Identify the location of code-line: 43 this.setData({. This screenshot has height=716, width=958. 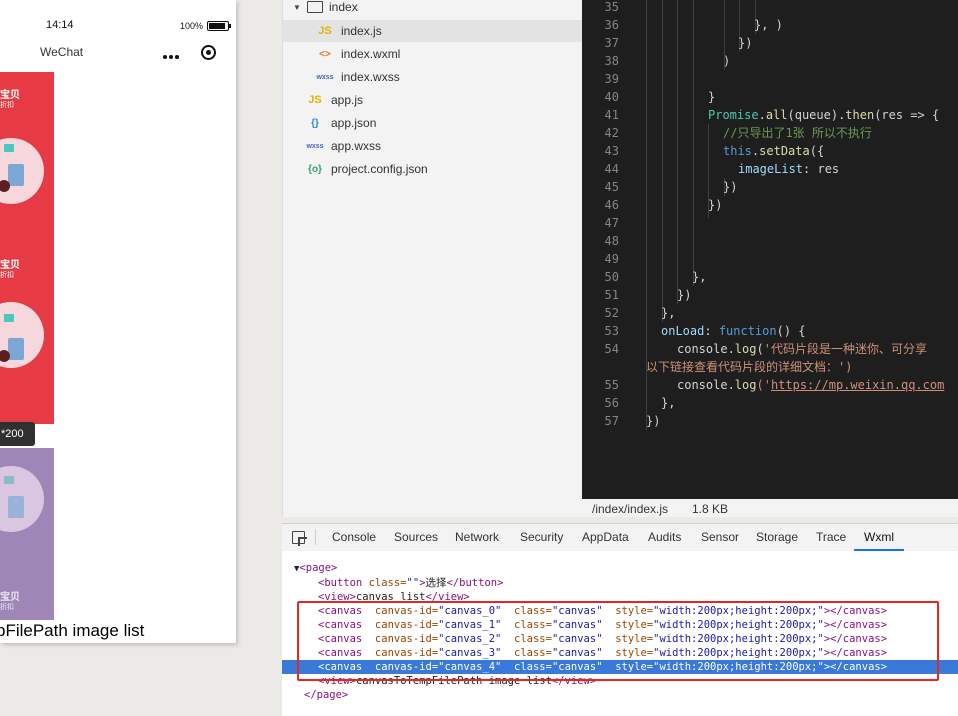
(714, 151).